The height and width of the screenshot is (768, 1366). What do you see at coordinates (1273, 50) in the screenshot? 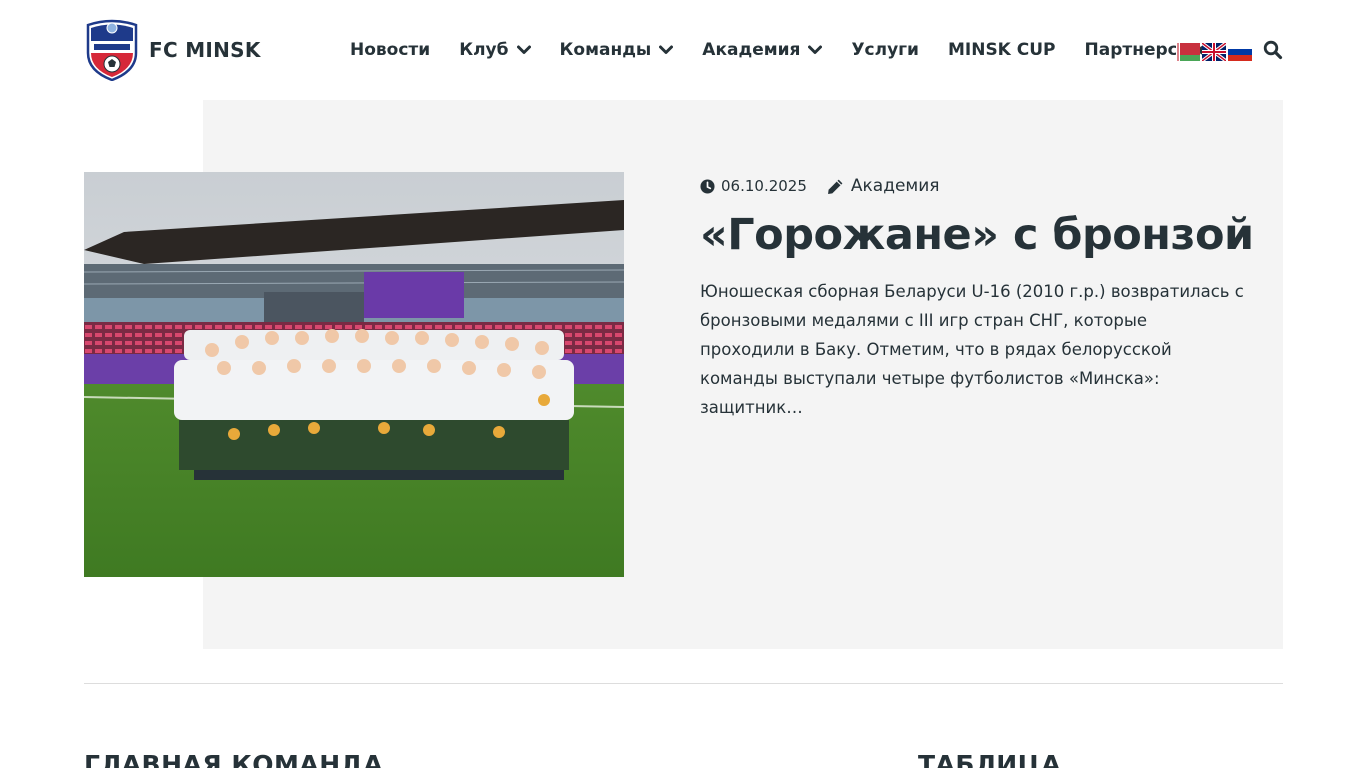
I see `search-icon` at bounding box center [1273, 50].